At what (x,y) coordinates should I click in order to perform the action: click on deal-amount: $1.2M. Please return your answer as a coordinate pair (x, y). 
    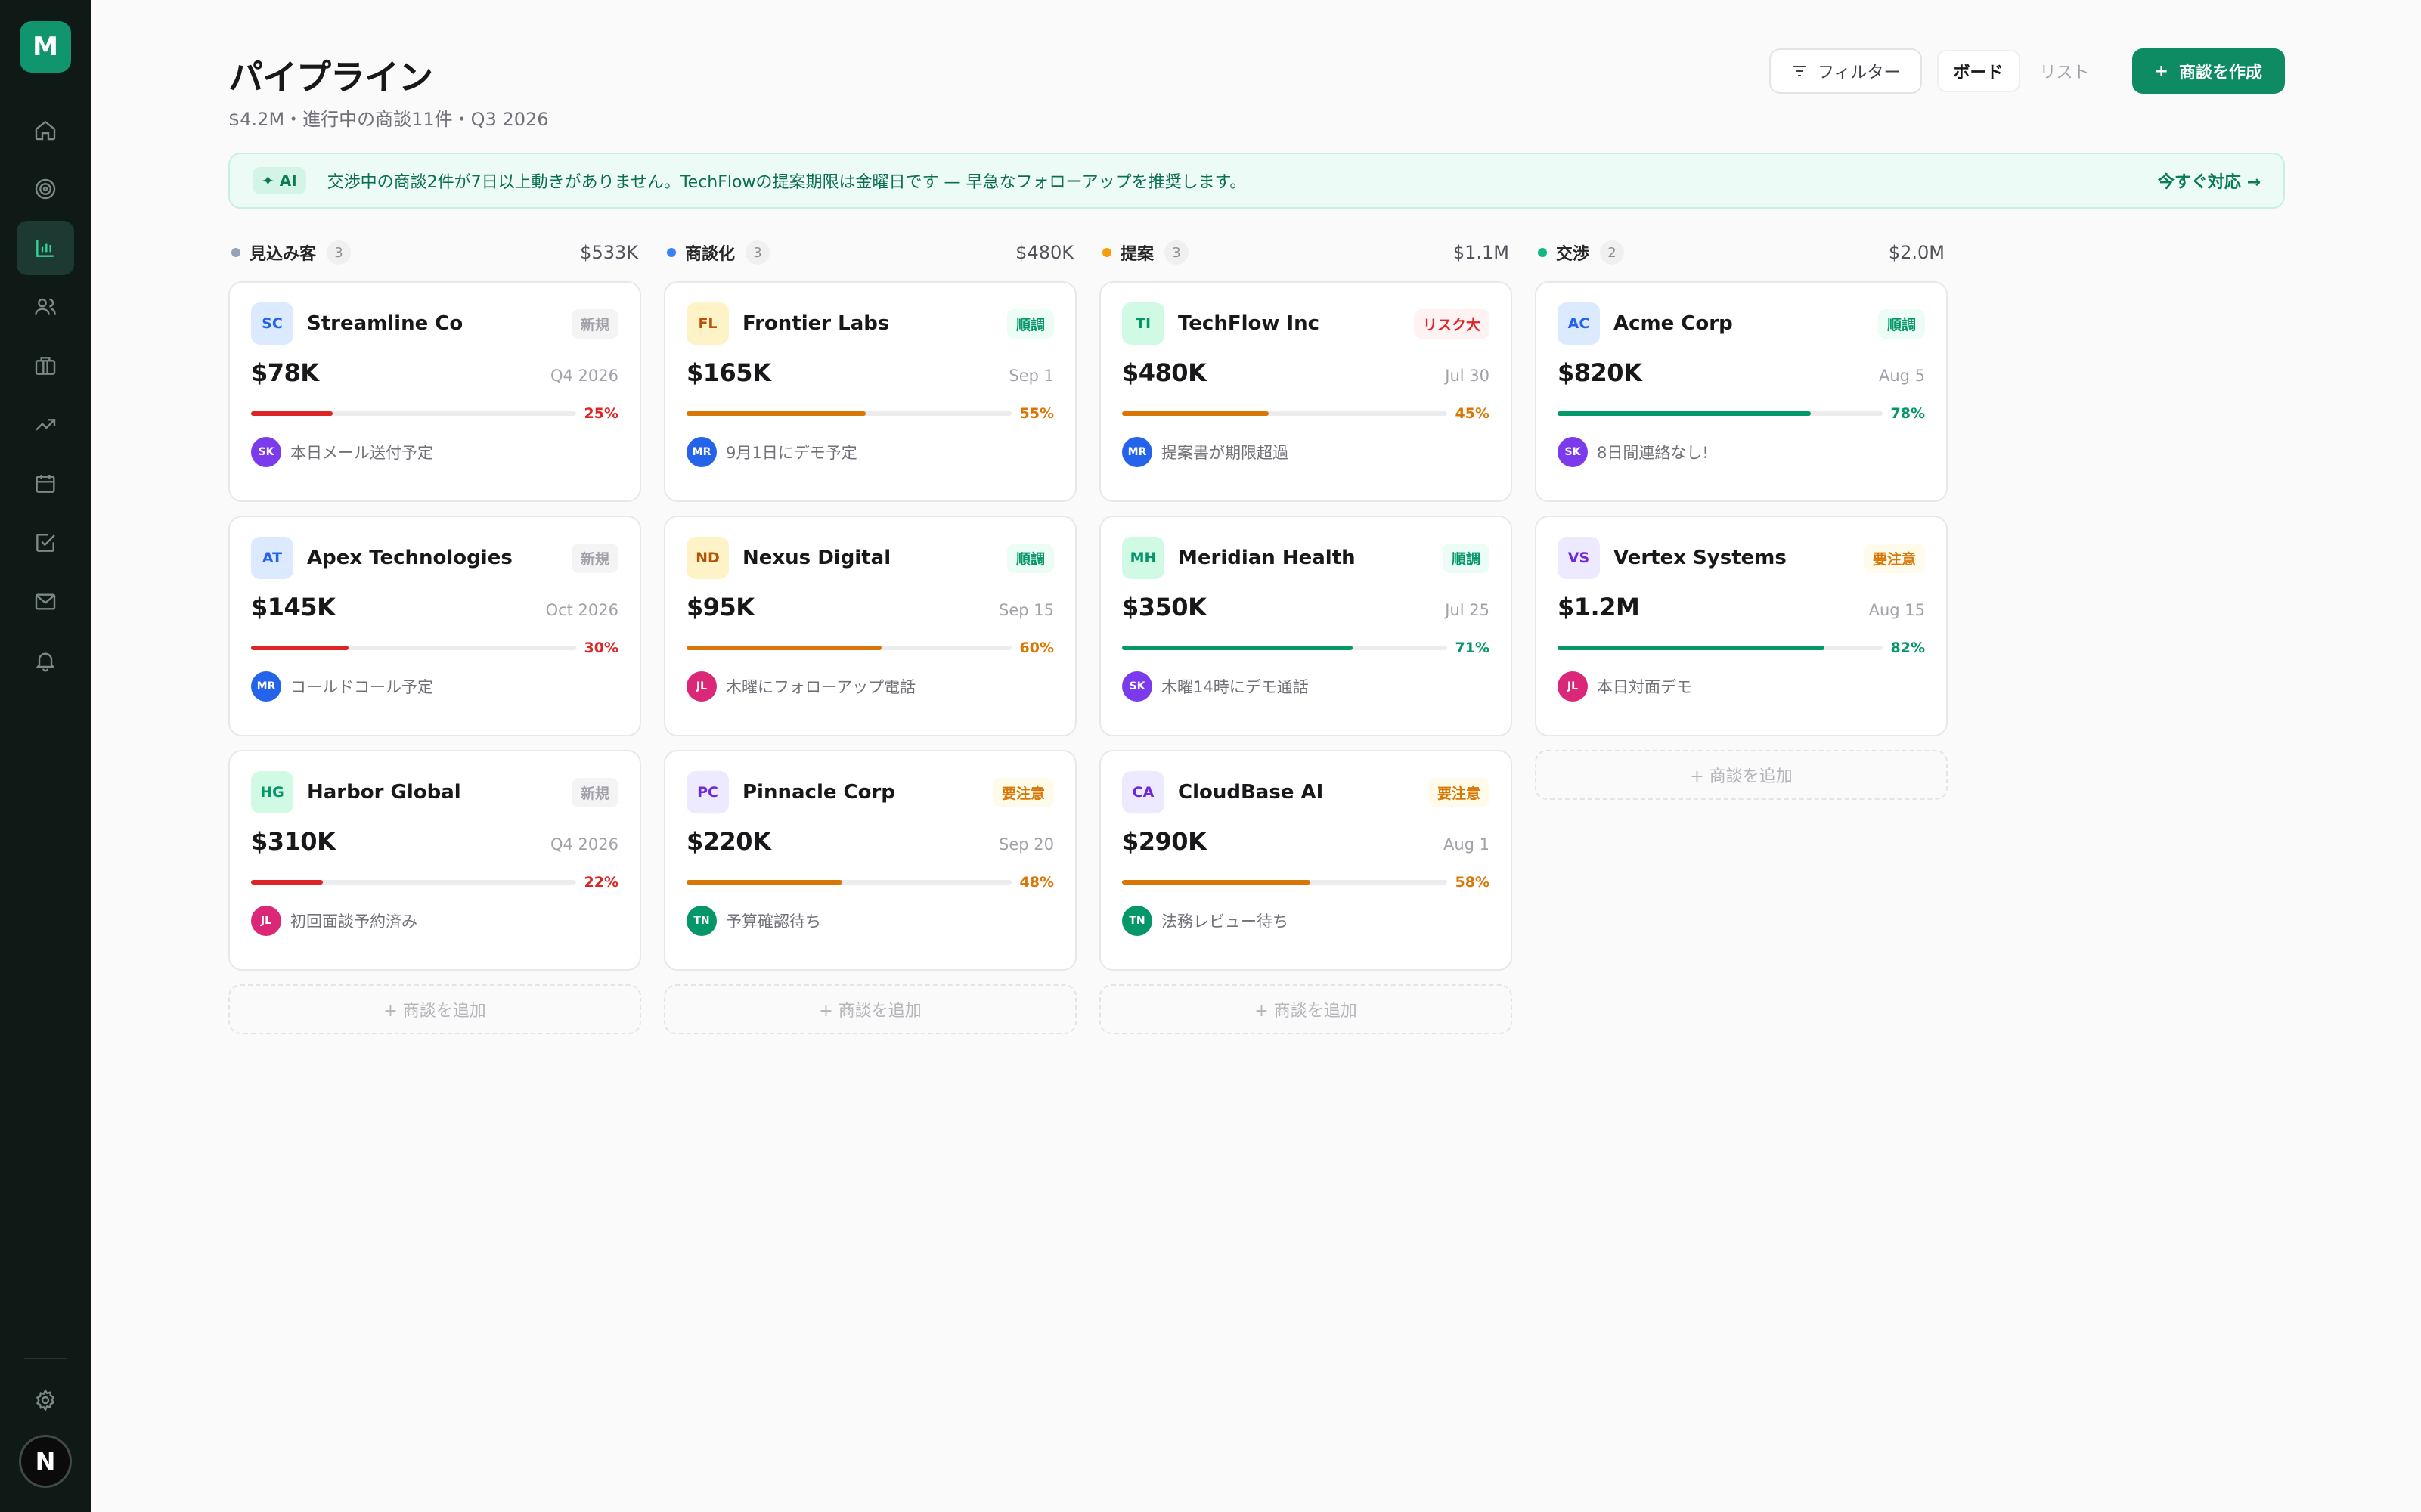
    Looking at the image, I should click on (1599, 607).